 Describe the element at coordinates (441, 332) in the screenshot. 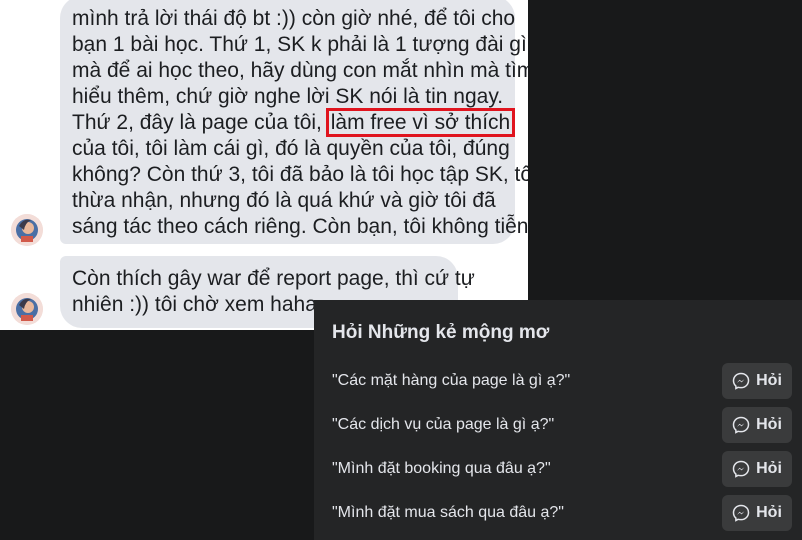

I see `faq-title: Hỏi Những kẻ mộng mơ` at that location.